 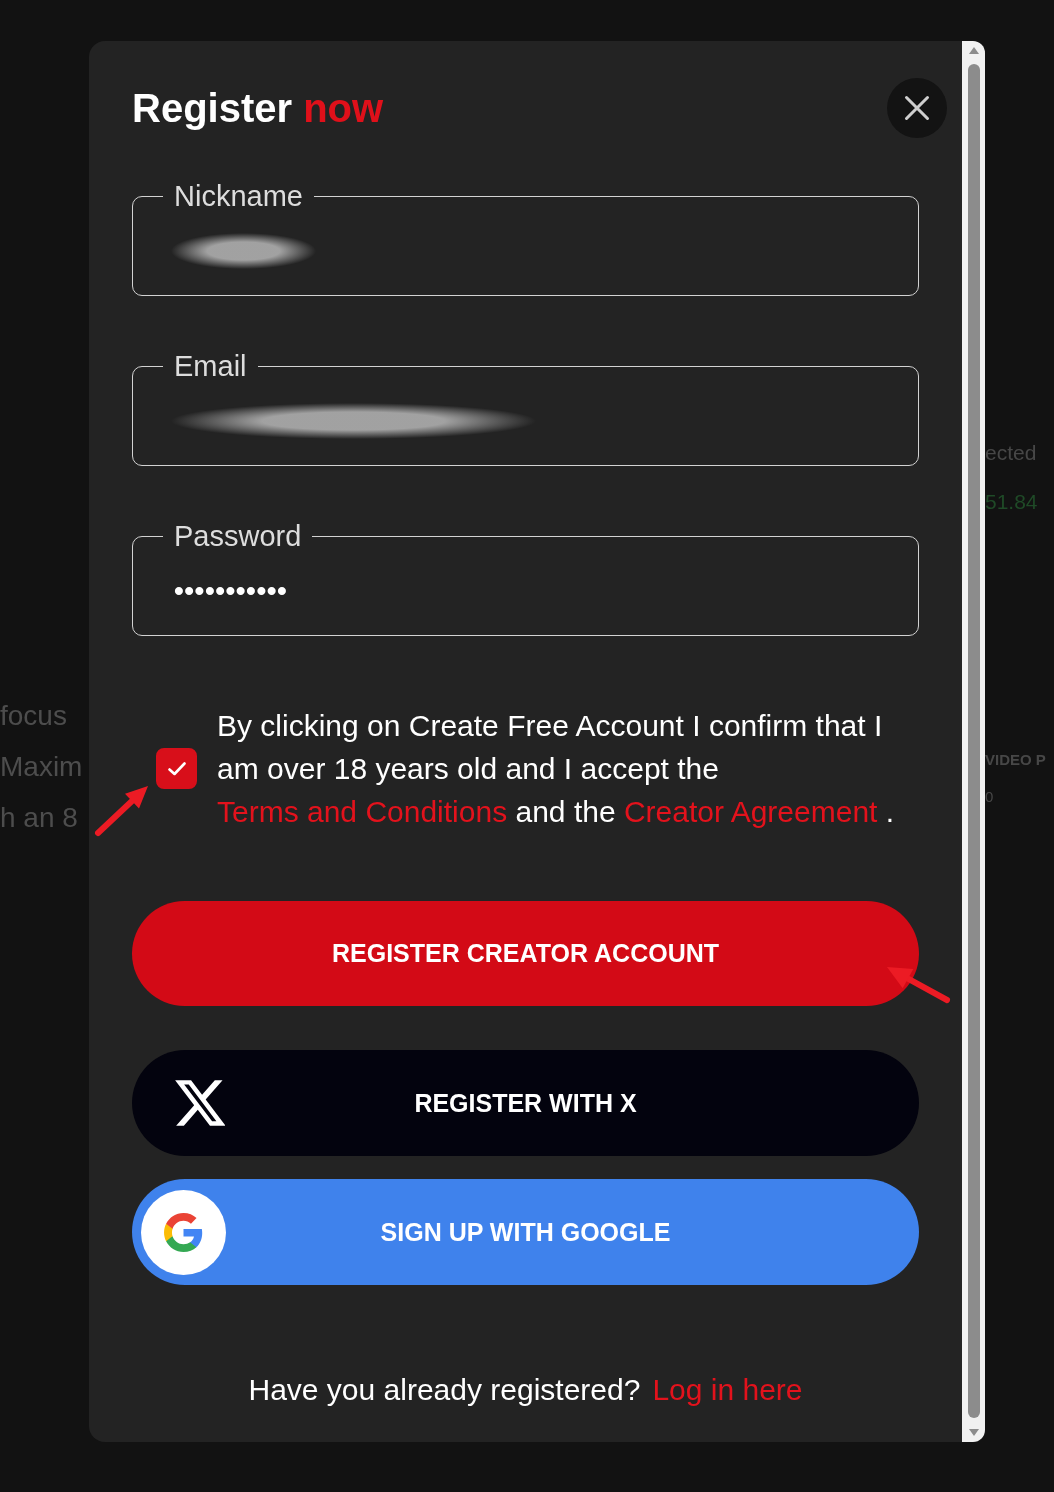 I want to click on field-label: Email, so click(x=210, y=366).